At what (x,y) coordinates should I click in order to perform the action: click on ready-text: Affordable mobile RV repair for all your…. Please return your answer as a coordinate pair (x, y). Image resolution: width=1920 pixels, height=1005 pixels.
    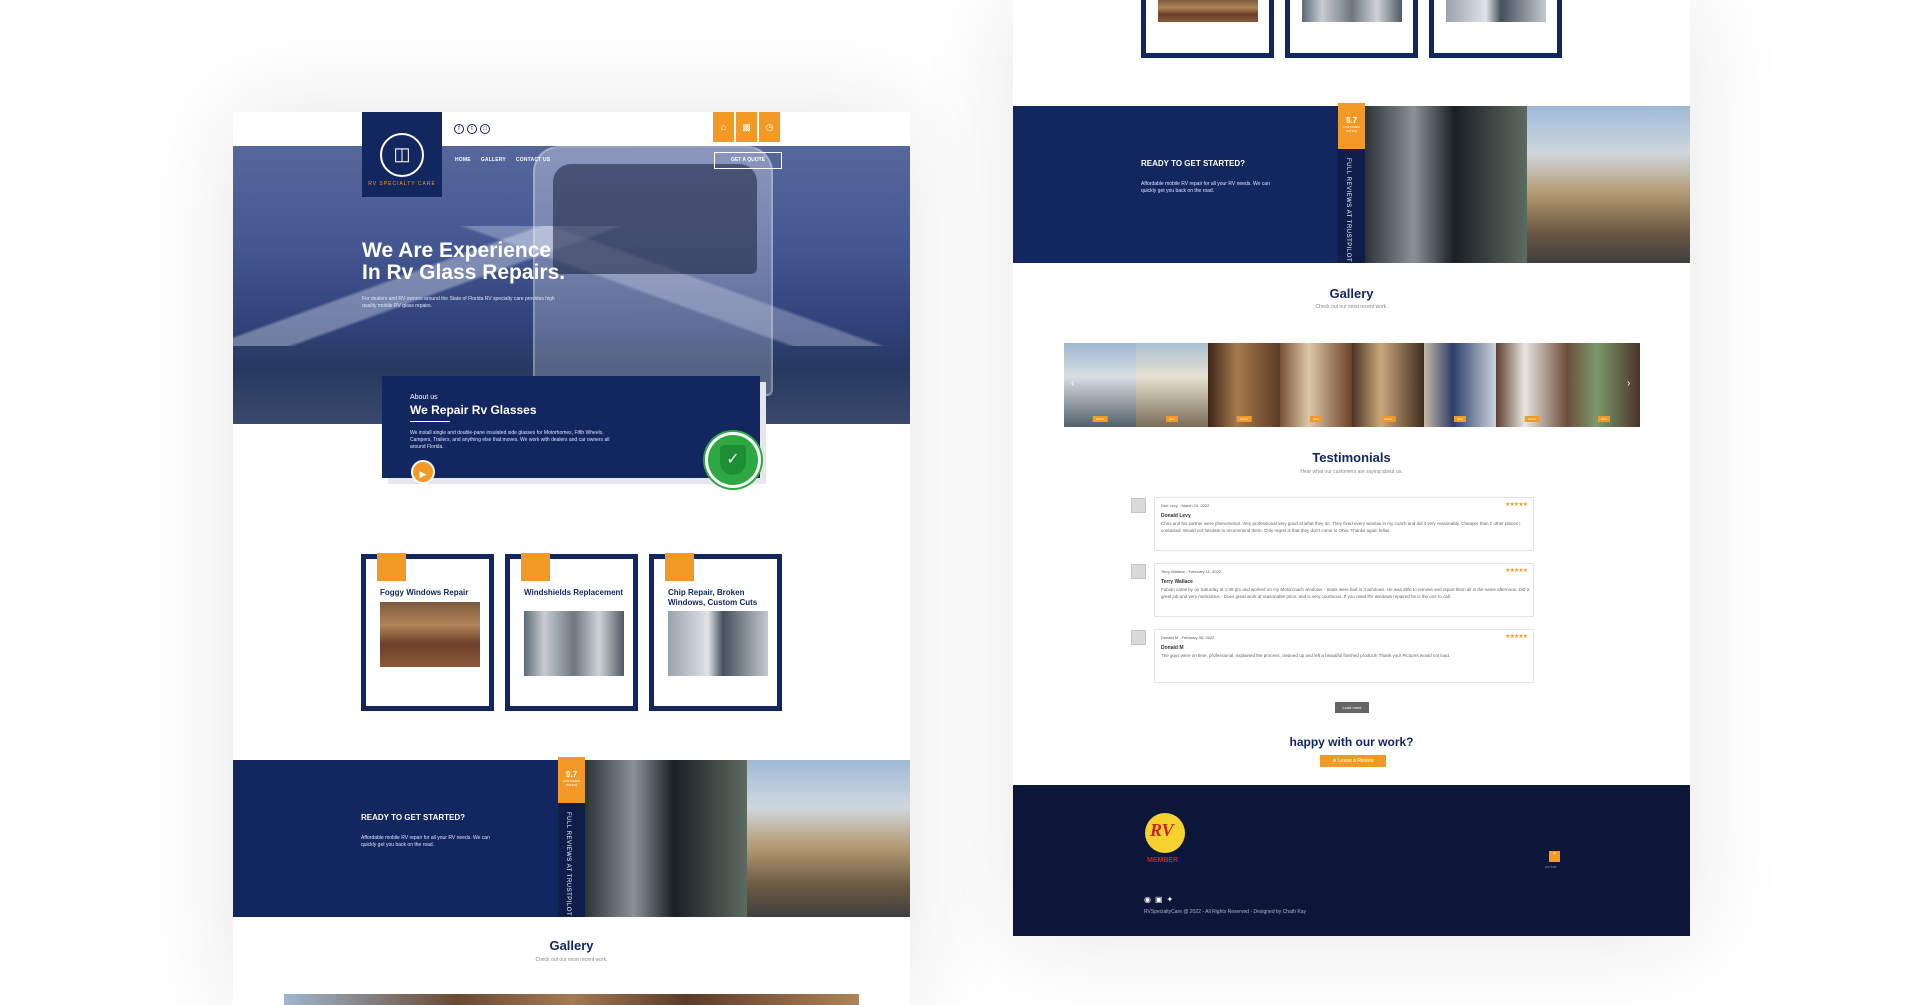
    Looking at the image, I should click on (1205, 187).